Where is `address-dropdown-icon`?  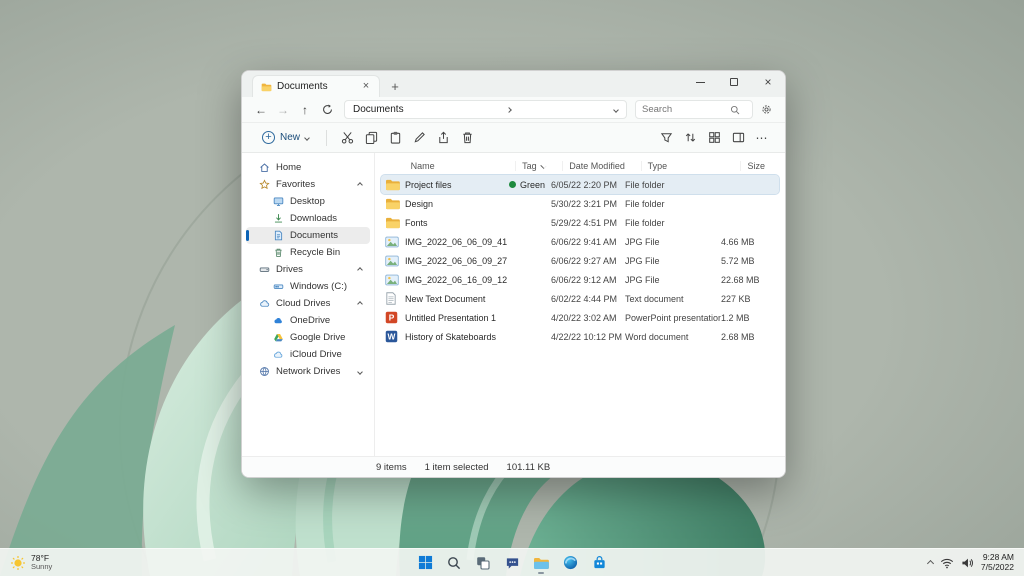
address-dropdown-icon is located at coordinates (616, 109).